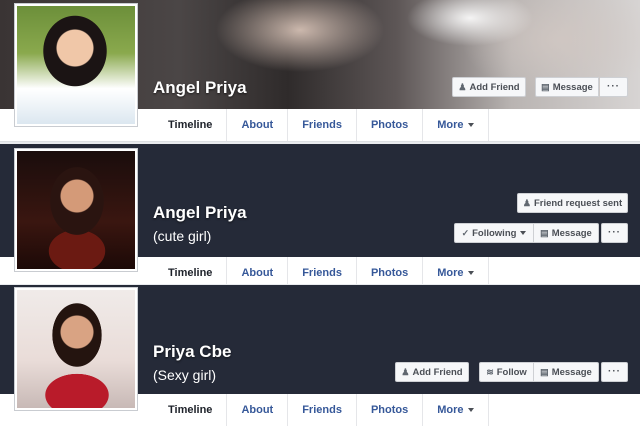 The image size is (640, 426). What do you see at coordinates (578, 203) in the screenshot?
I see `friend-request-sent-label: Friend request sent` at bounding box center [578, 203].